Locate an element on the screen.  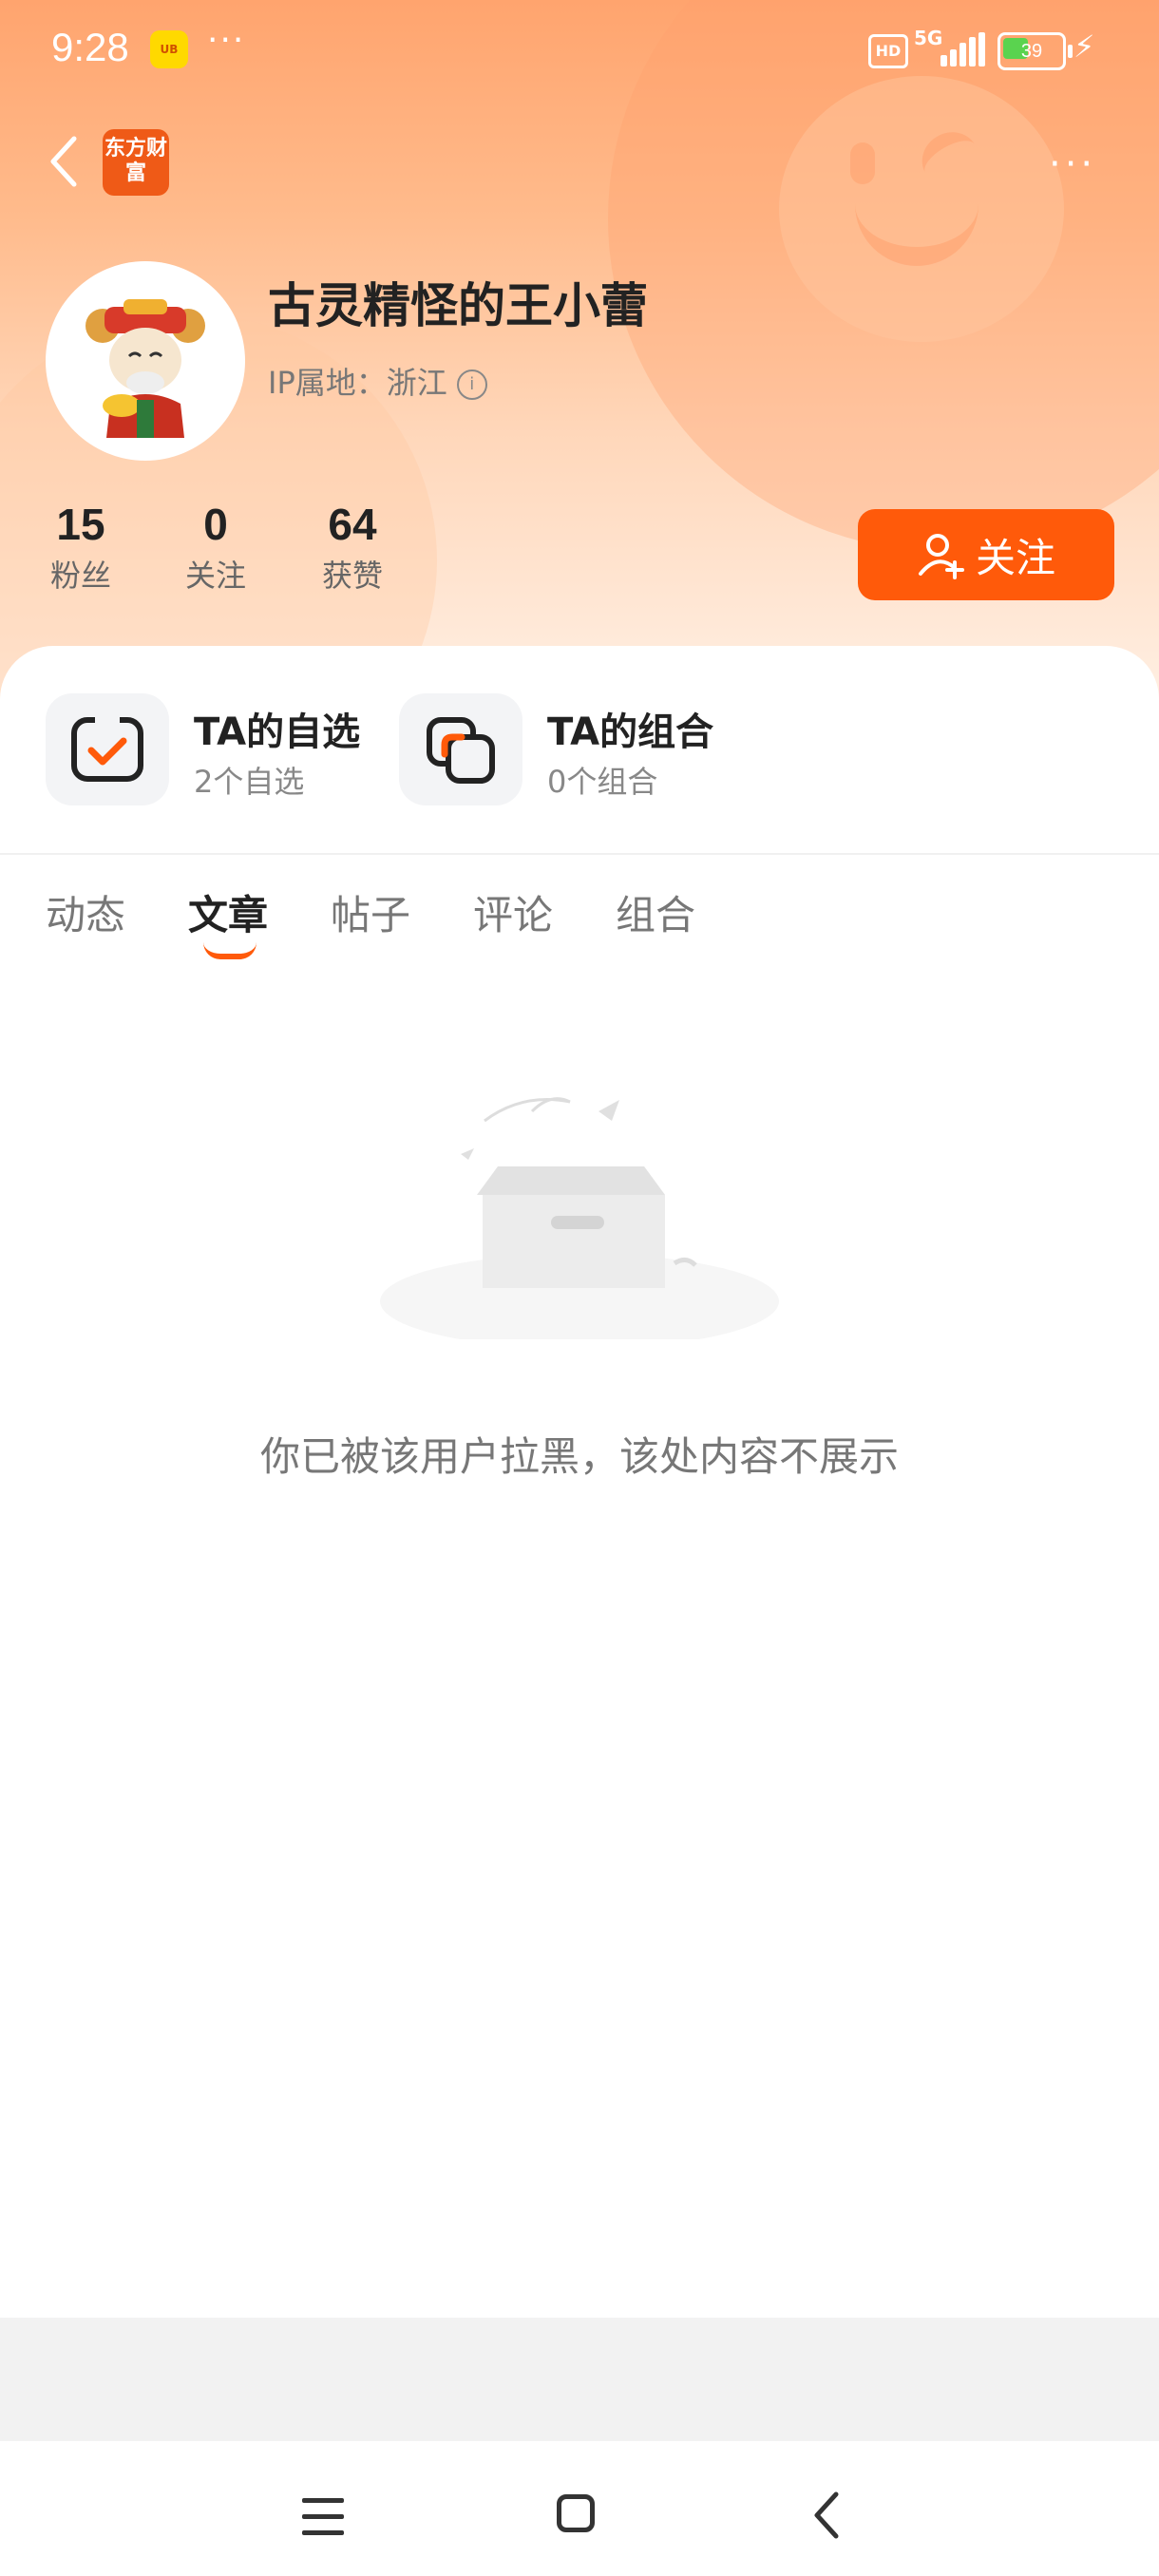
more-options-icon: ··· is located at coordinates (1072, 164).